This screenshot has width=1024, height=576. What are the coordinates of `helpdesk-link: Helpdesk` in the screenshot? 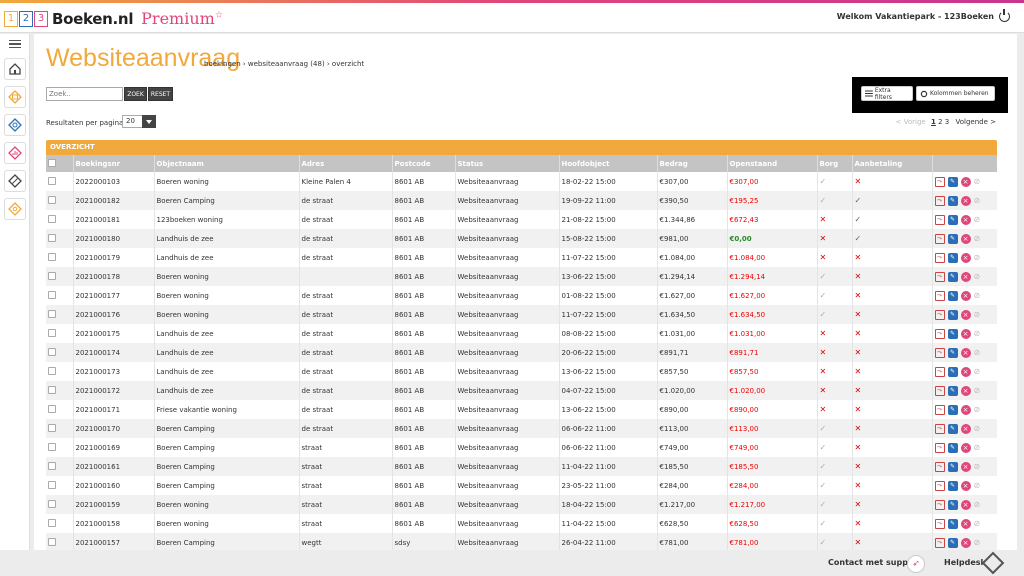 It's located at (965, 562).